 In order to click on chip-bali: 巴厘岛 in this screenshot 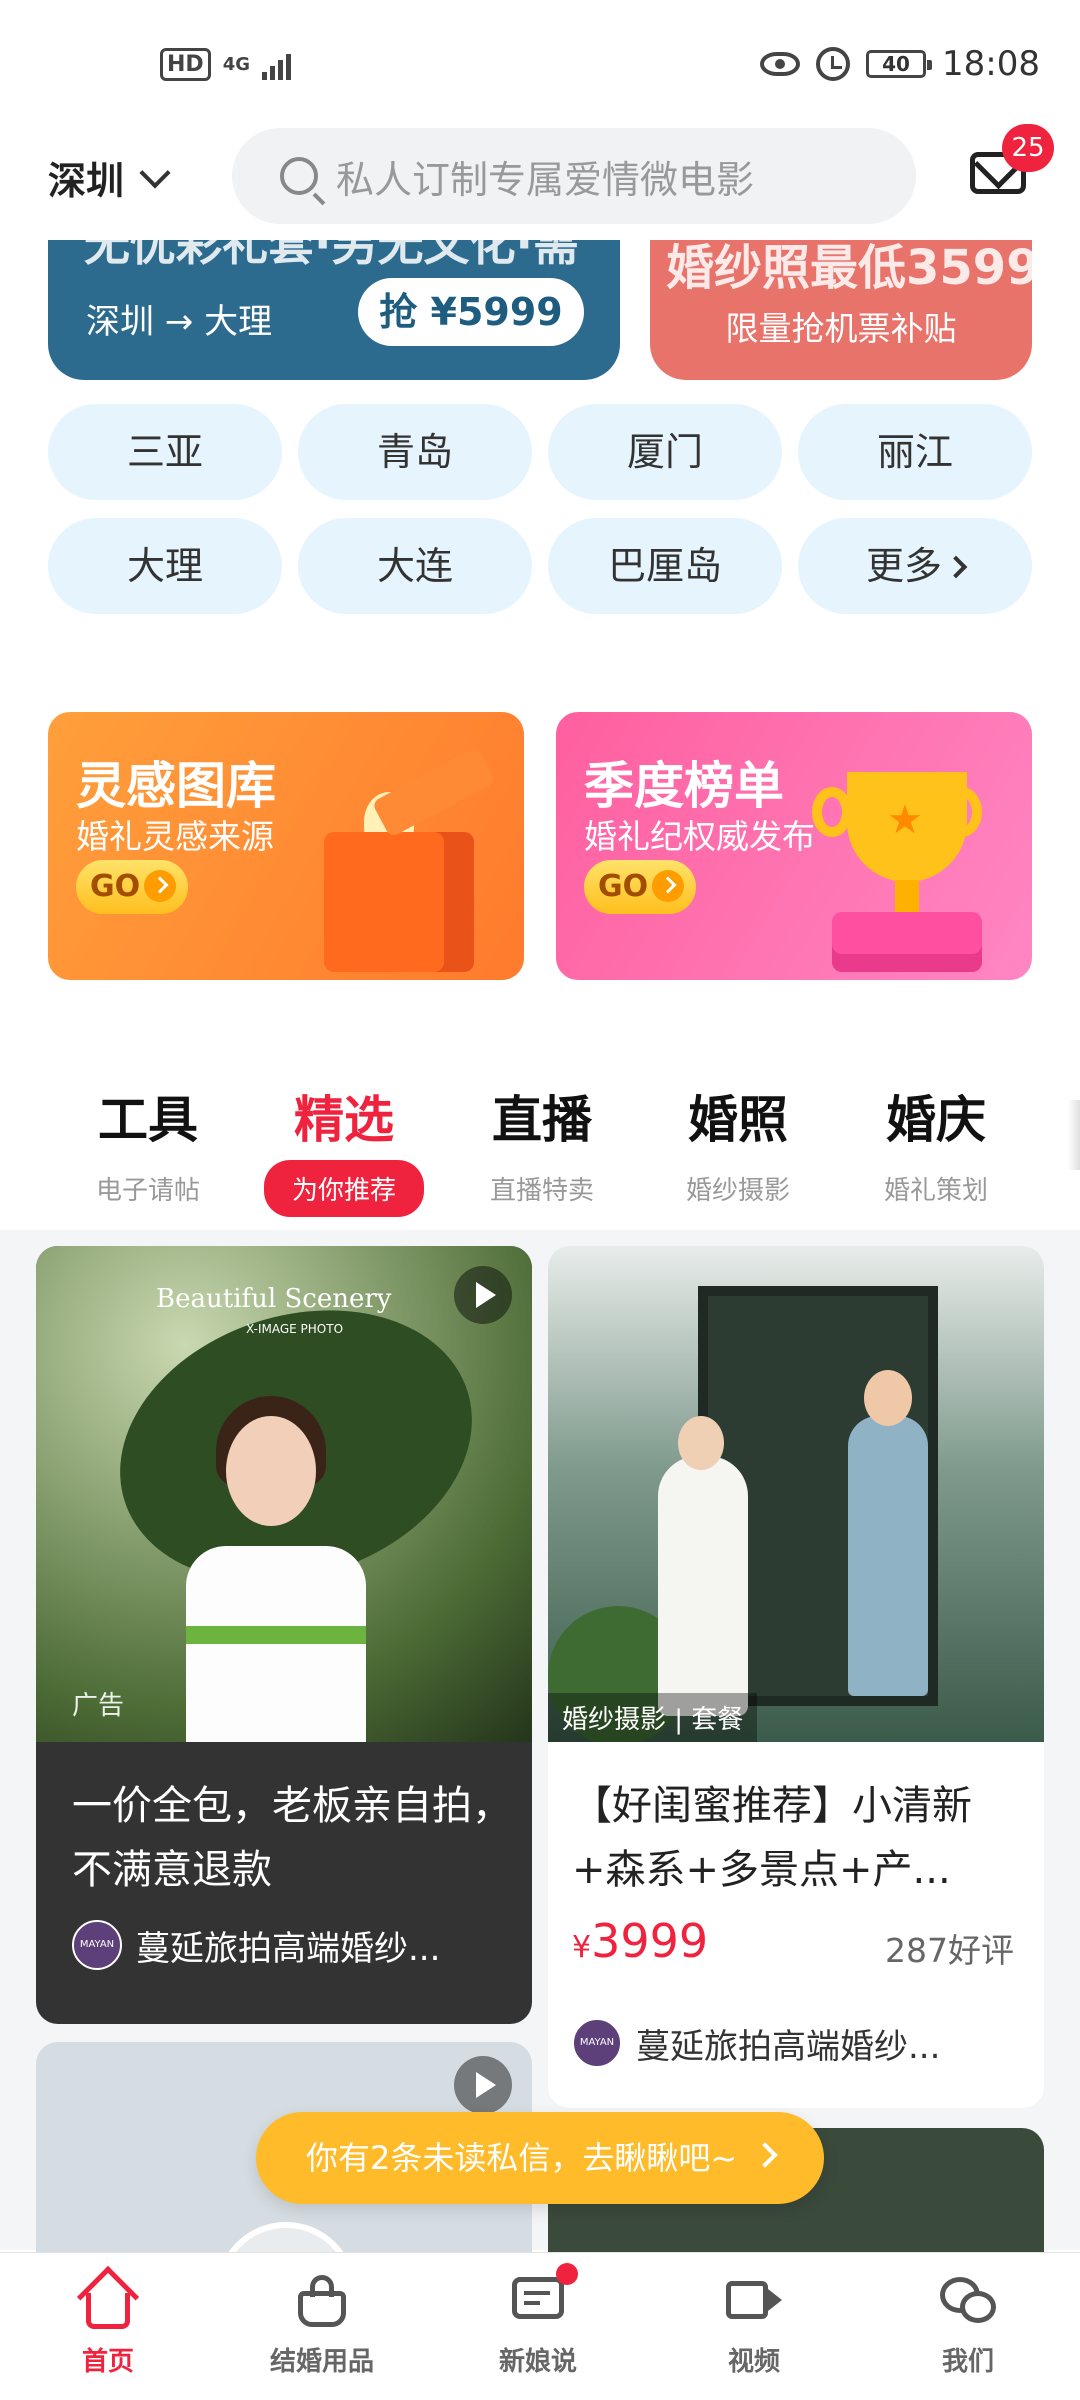, I will do `click(665, 566)`.